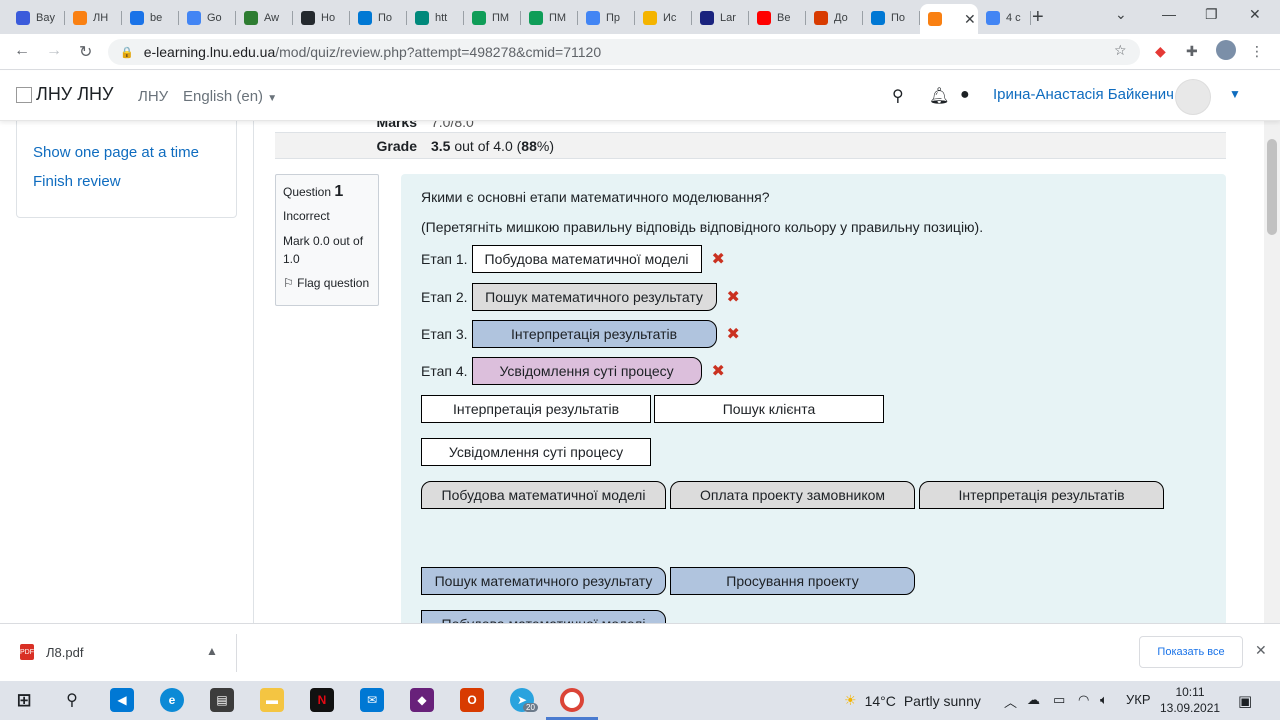 The width and height of the screenshot is (1280, 720). I want to click on drag-choice: Пошук математичного результату, so click(543, 581).